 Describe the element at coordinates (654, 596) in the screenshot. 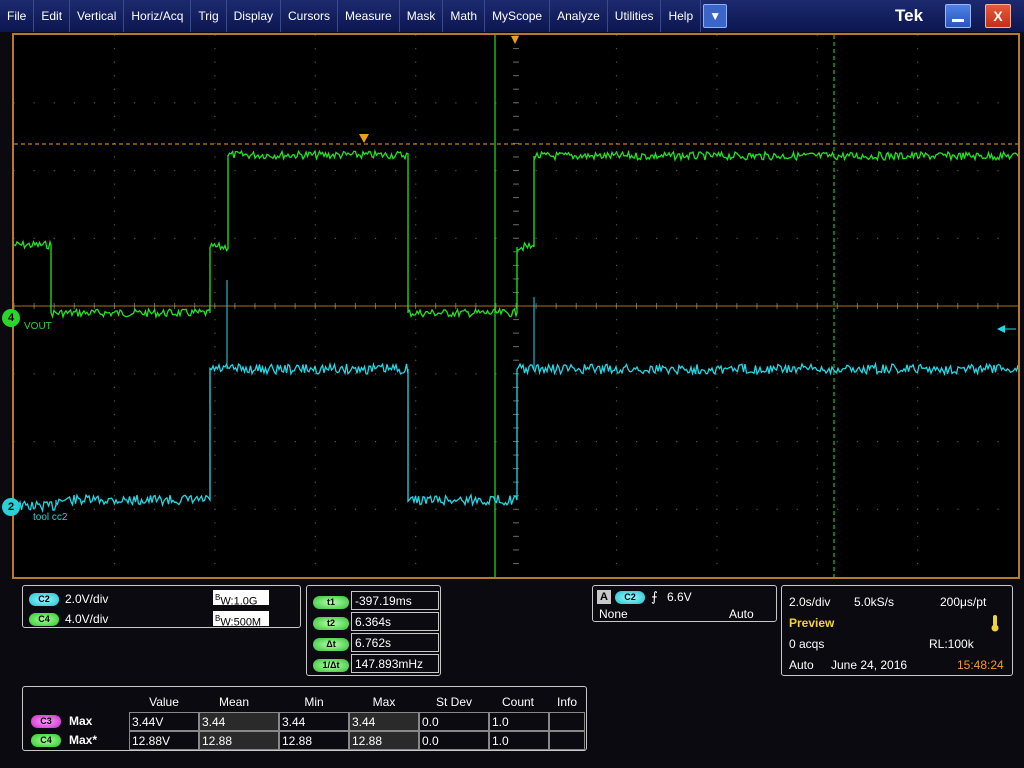

I see `rising-edge-icon: ⨍` at that location.